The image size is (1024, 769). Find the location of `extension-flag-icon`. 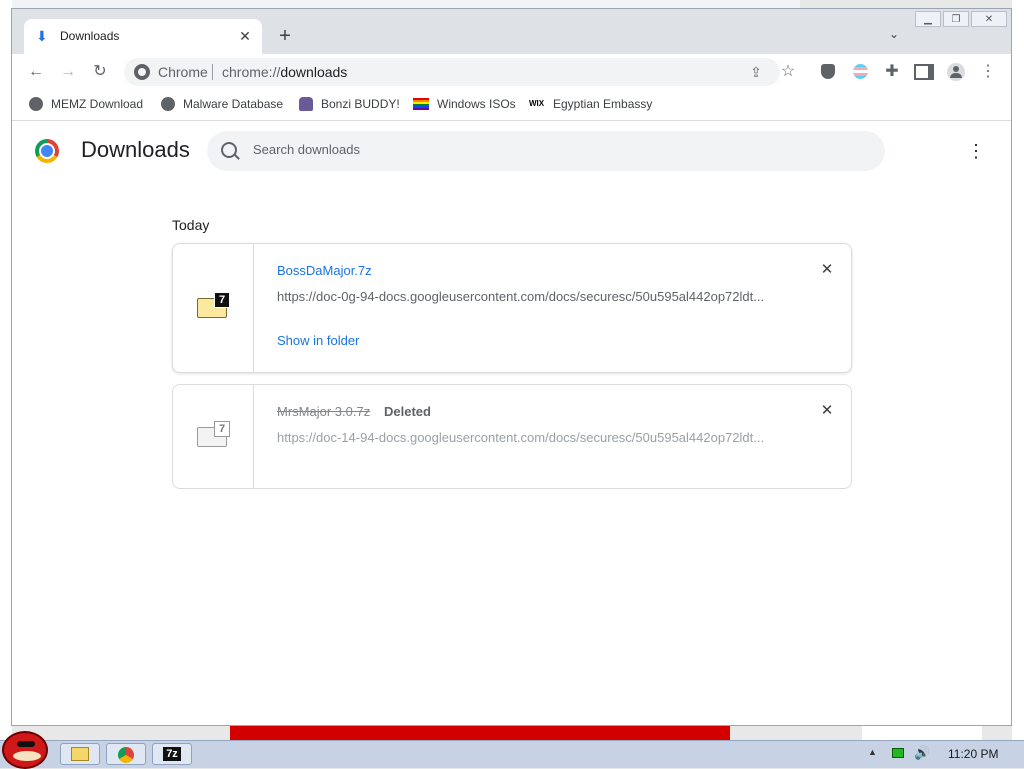

extension-flag-icon is located at coordinates (860, 72).